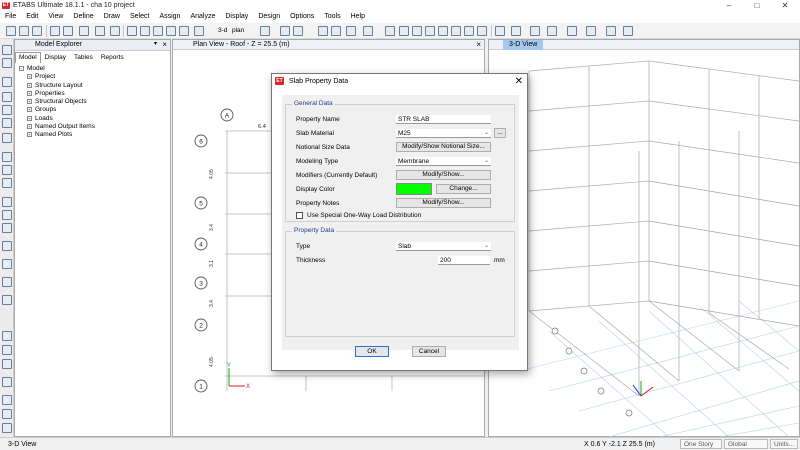 The height and width of the screenshot is (450, 800). What do you see at coordinates (332, 17) in the screenshot?
I see `menu-tools: Tools` at bounding box center [332, 17].